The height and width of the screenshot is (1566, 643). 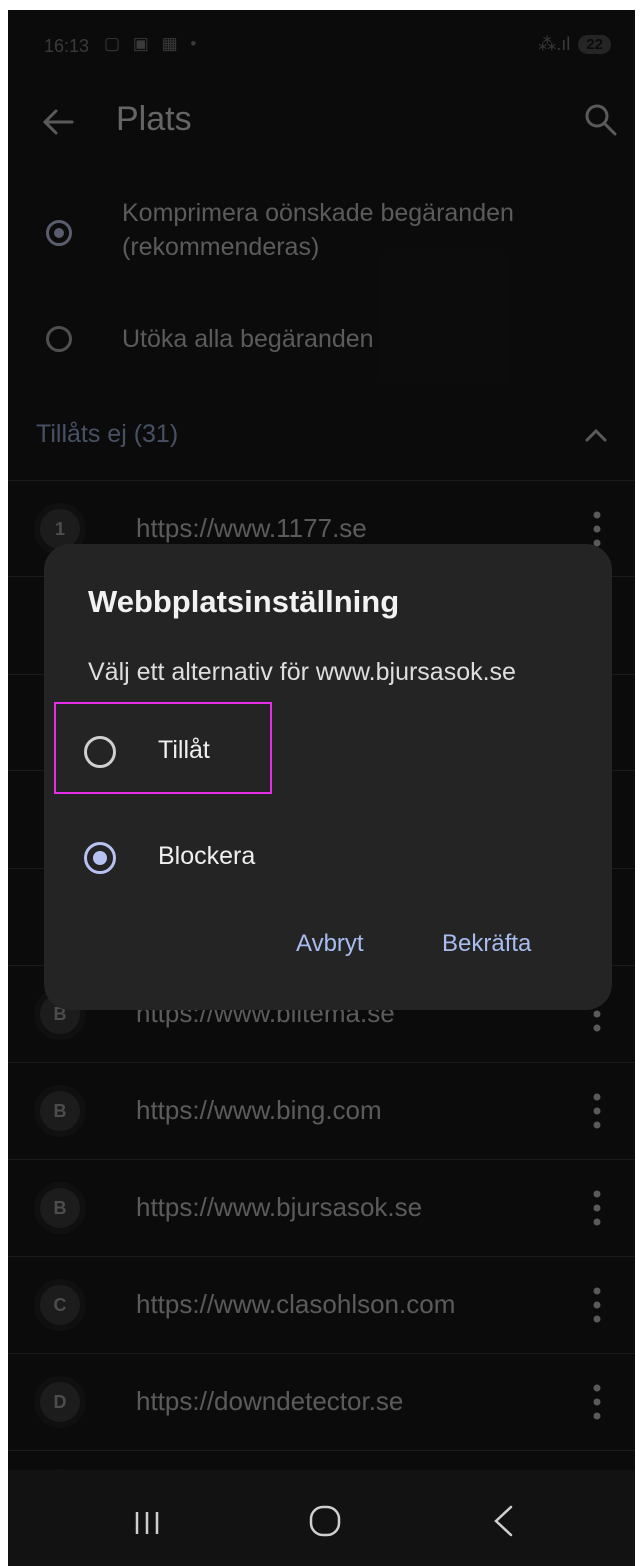 What do you see at coordinates (302, 672) in the screenshot?
I see `dialog-subtitle: Välj ett alternativ för www.bjursasok.se` at bounding box center [302, 672].